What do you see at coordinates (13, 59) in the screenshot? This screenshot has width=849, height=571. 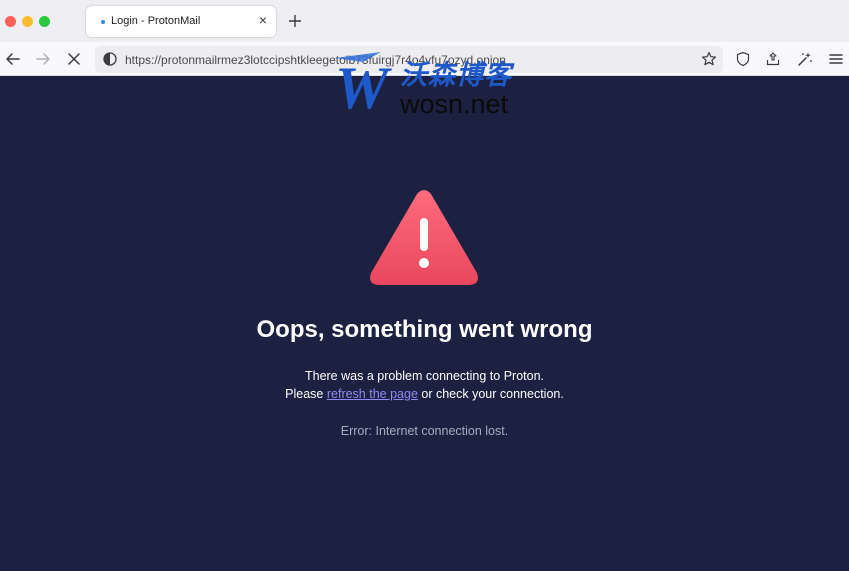 I see `back-icon` at bounding box center [13, 59].